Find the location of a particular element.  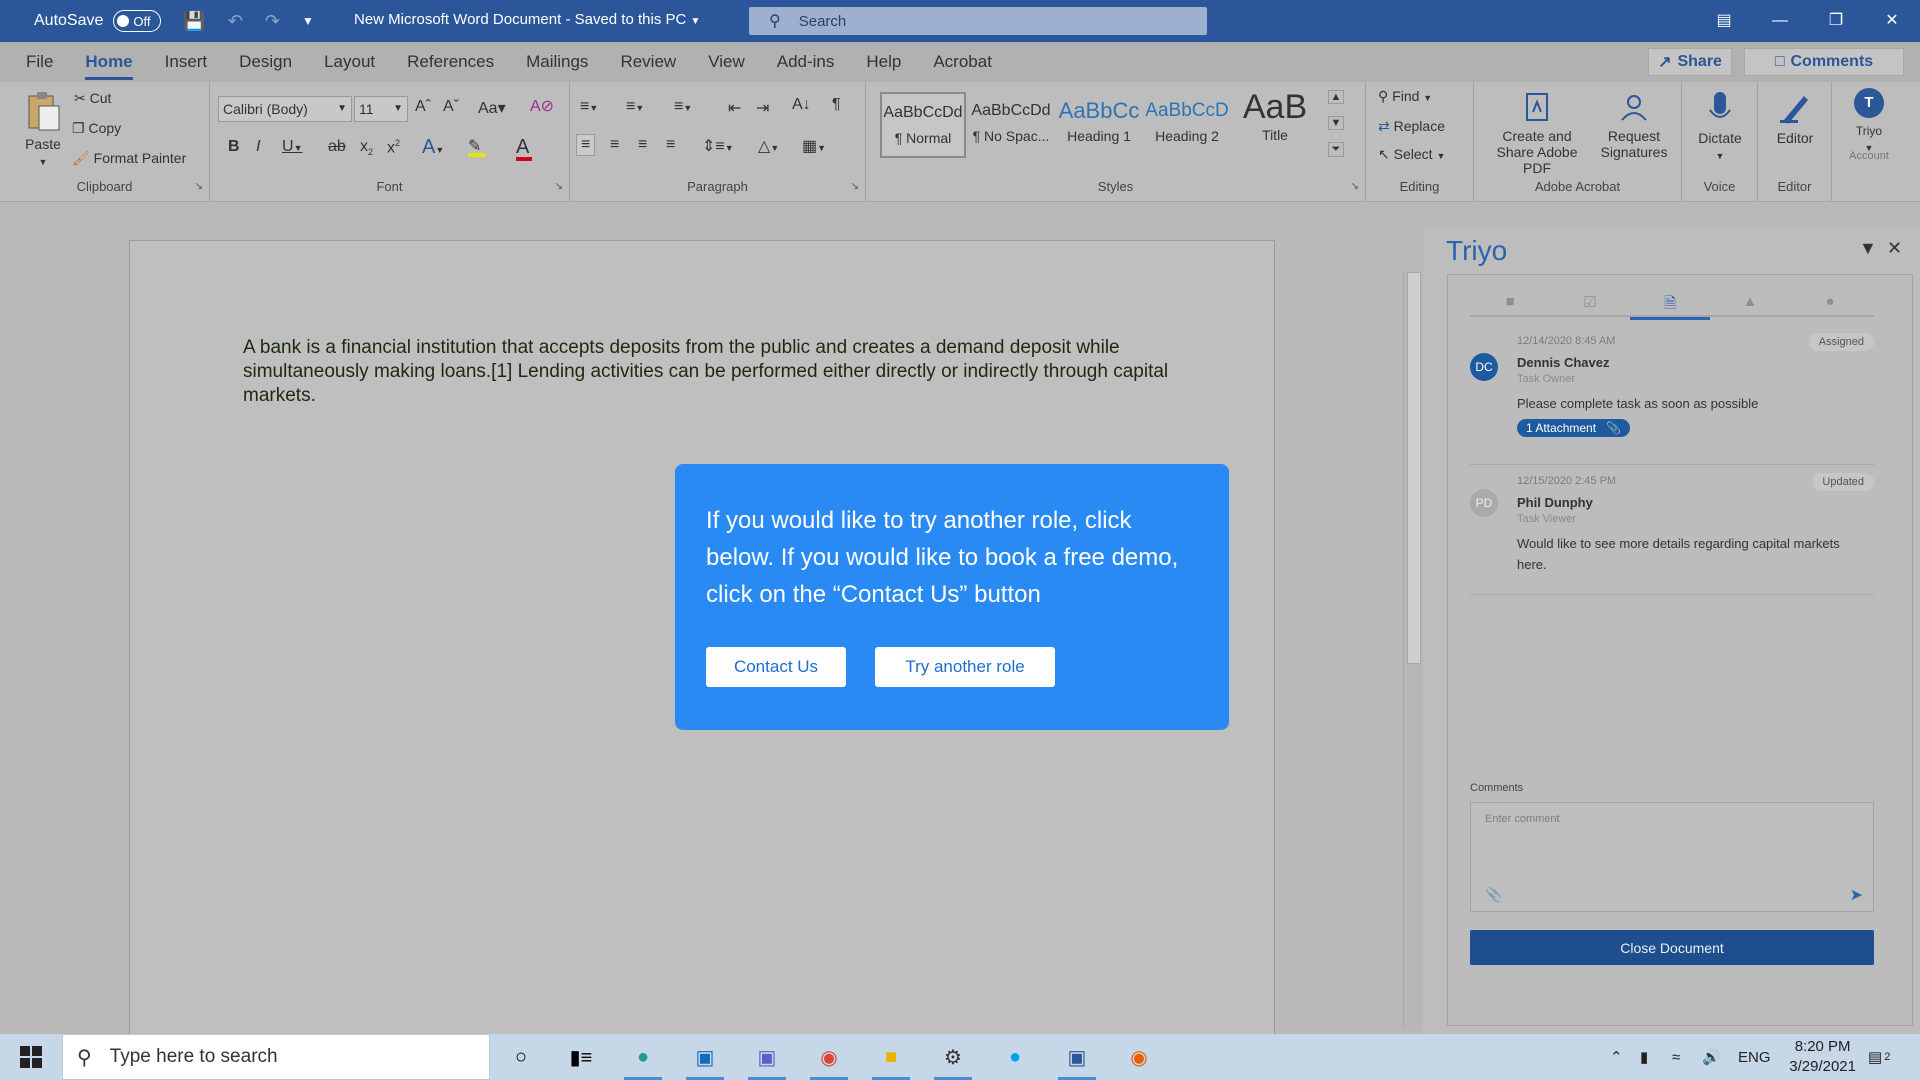

volume-icon: 🔊 is located at coordinates (1711, 1057).